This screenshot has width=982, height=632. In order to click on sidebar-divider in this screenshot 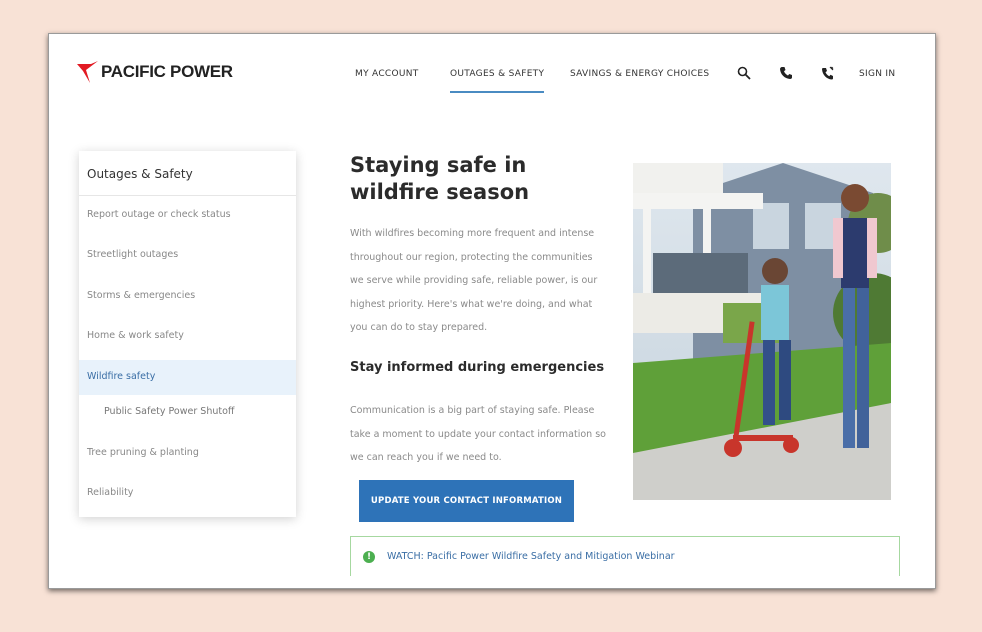, I will do `click(187, 195)`.